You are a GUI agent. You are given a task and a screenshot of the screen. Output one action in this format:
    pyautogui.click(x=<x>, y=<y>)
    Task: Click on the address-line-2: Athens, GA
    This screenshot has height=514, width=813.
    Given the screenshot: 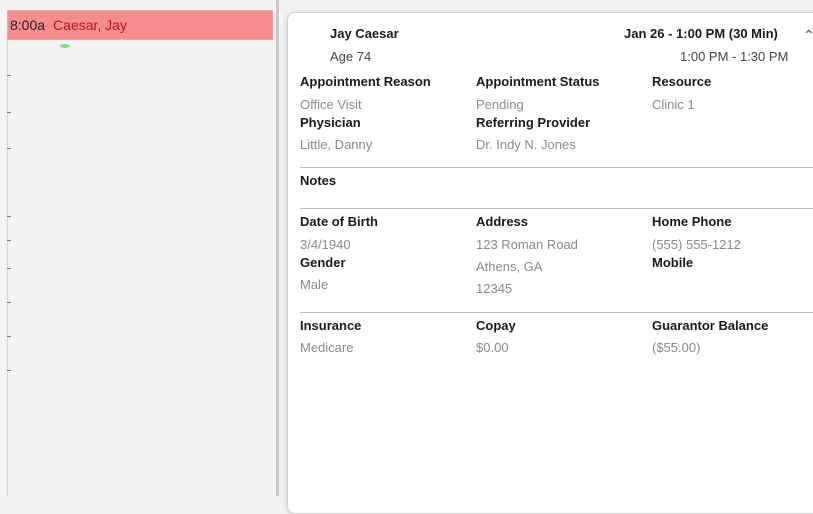 What is the action you would take?
    pyautogui.click(x=509, y=266)
    